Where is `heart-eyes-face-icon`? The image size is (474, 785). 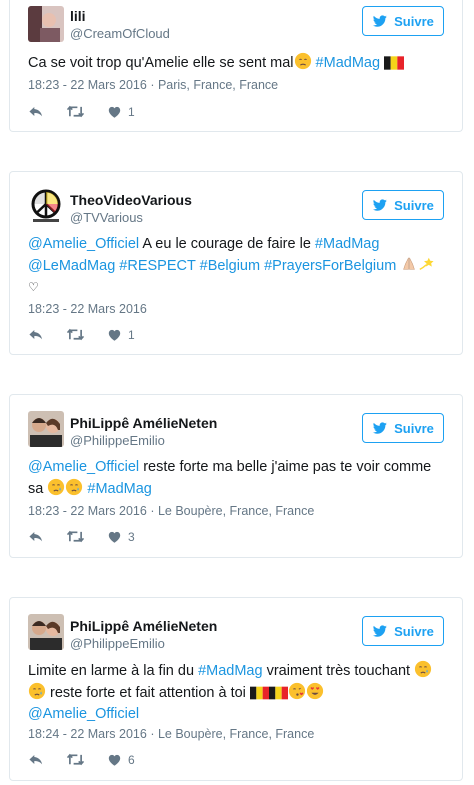
heart-eyes-face-icon is located at coordinates (315, 691).